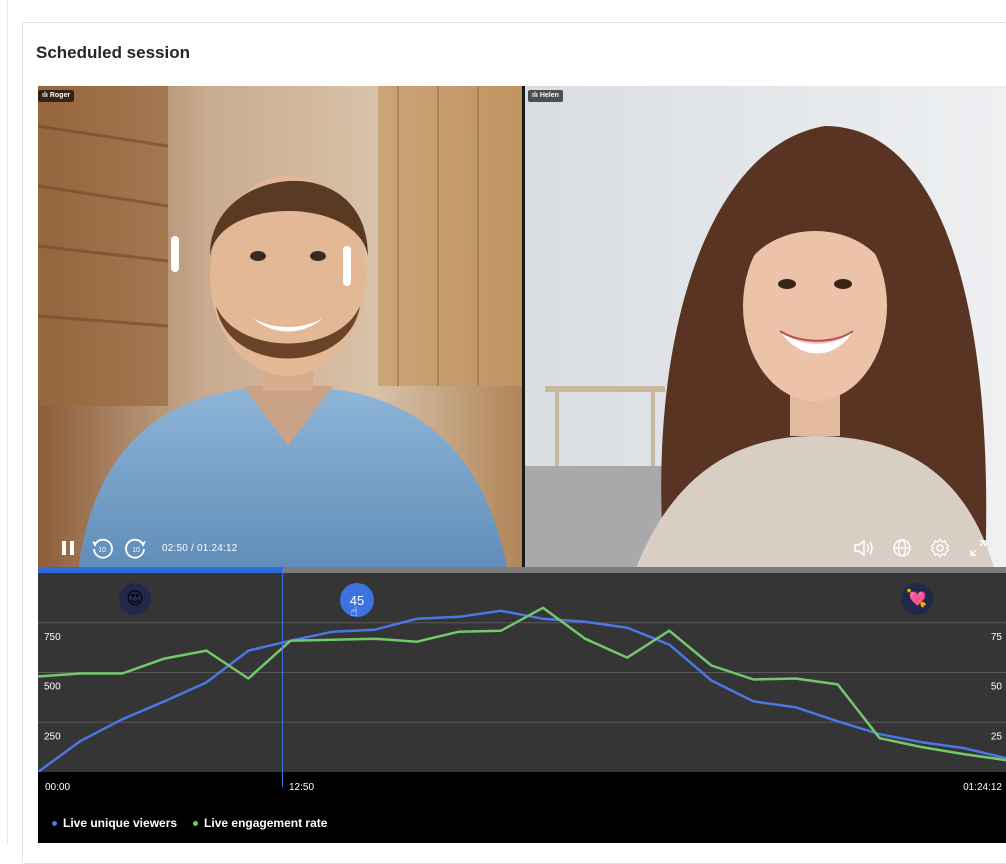 This screenshot has width=1006, height=864. Describe the element at coordinates (120, 823) in the screenshot. I see `legend-label: Live unique viewers` at that location.